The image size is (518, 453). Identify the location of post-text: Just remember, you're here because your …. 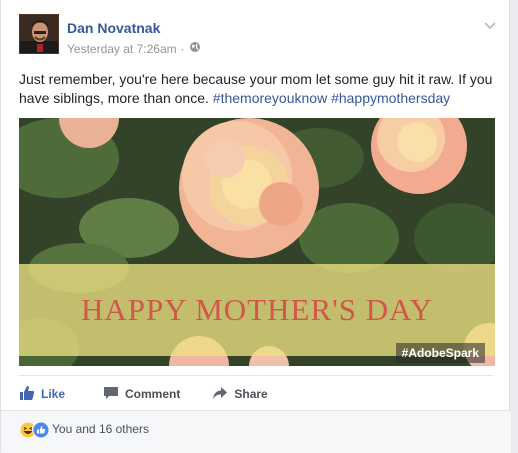
(259, 89).